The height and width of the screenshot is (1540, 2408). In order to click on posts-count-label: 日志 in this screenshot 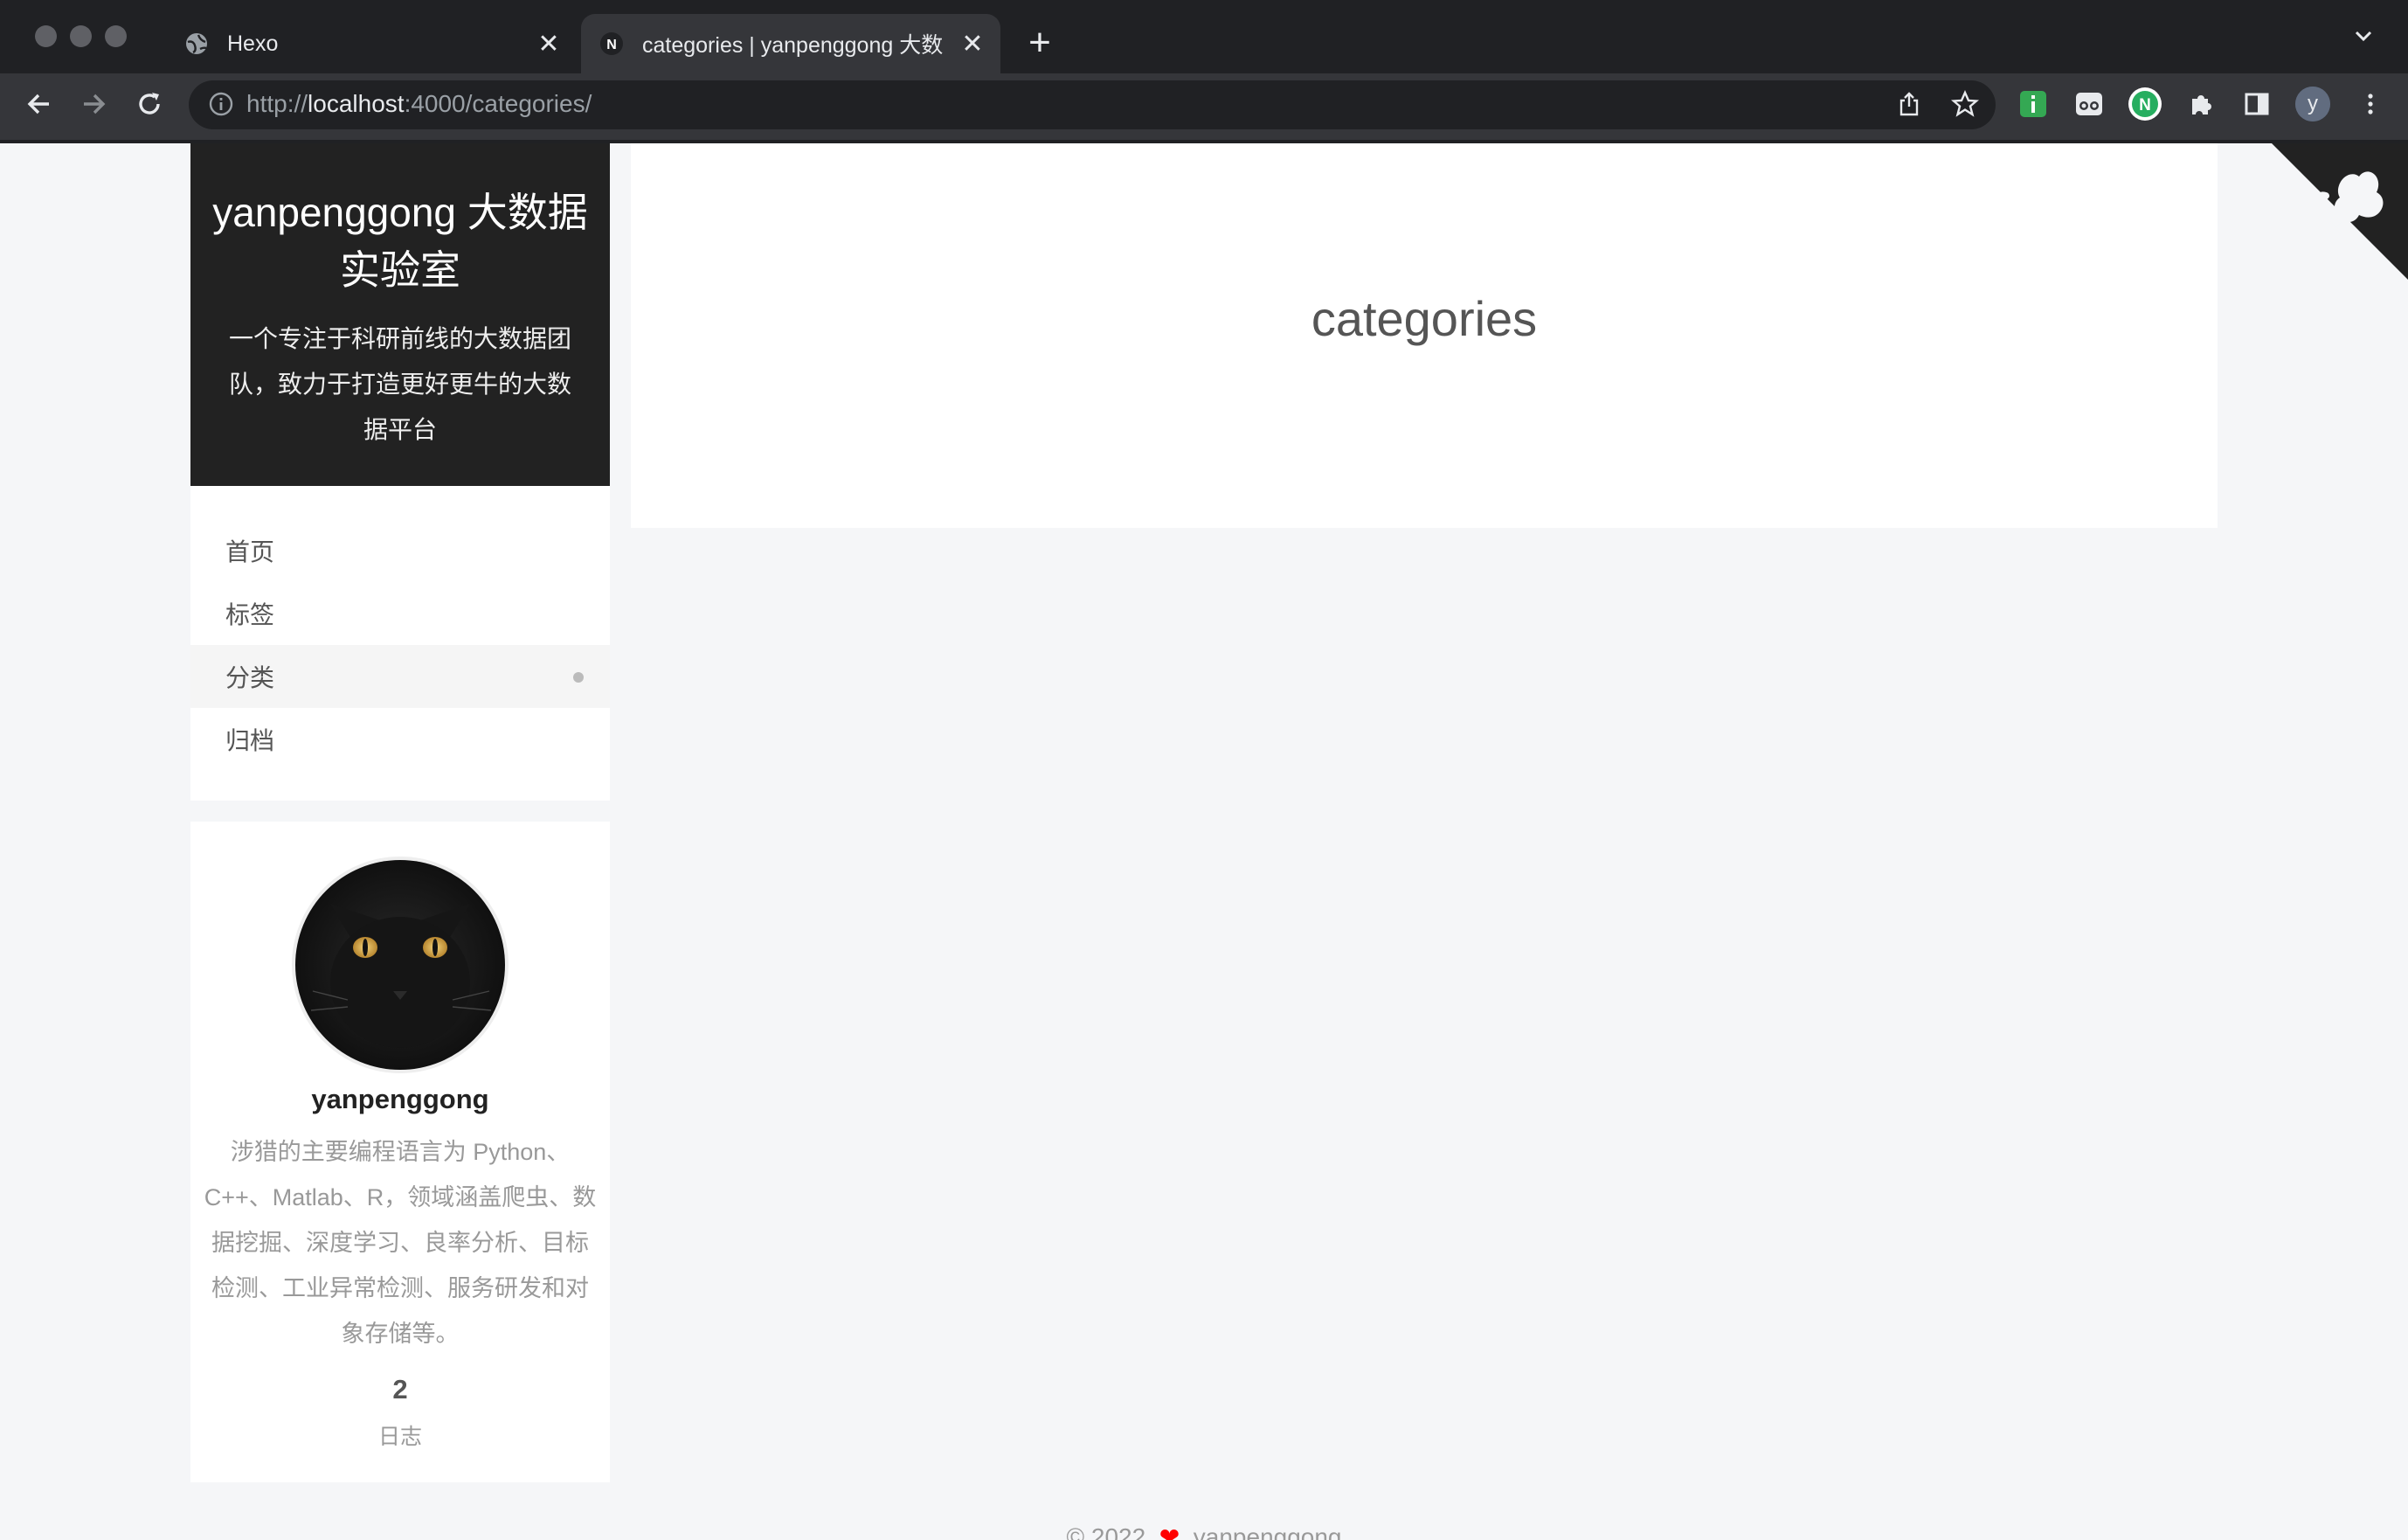, I will do `click(400, 1435)`.